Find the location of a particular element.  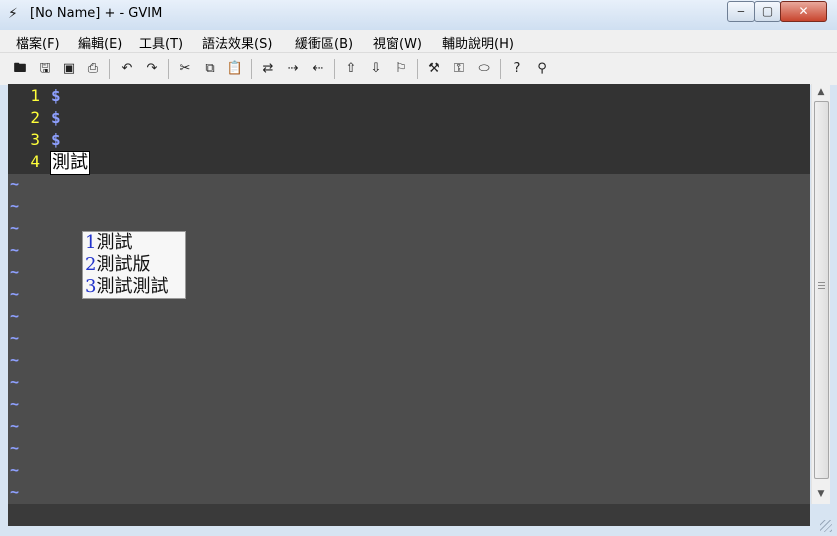

copy-icon: ⧉ is located at coordinates (210, 69).